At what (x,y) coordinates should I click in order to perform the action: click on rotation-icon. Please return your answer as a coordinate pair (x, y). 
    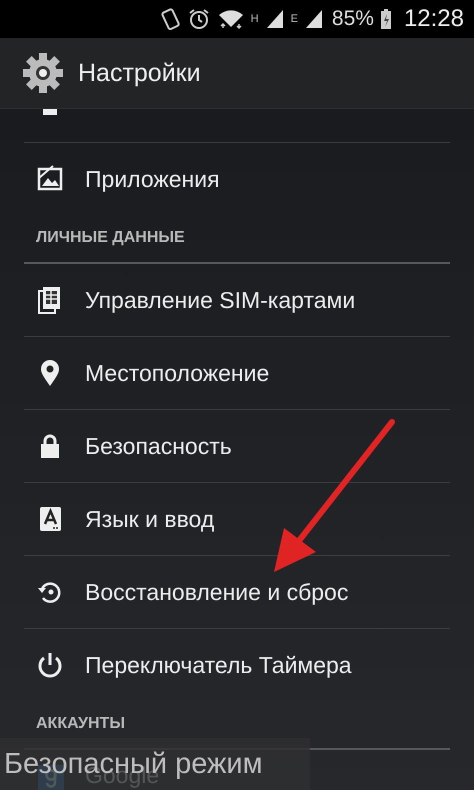
    Looking at the image, I should click on (170, 19).